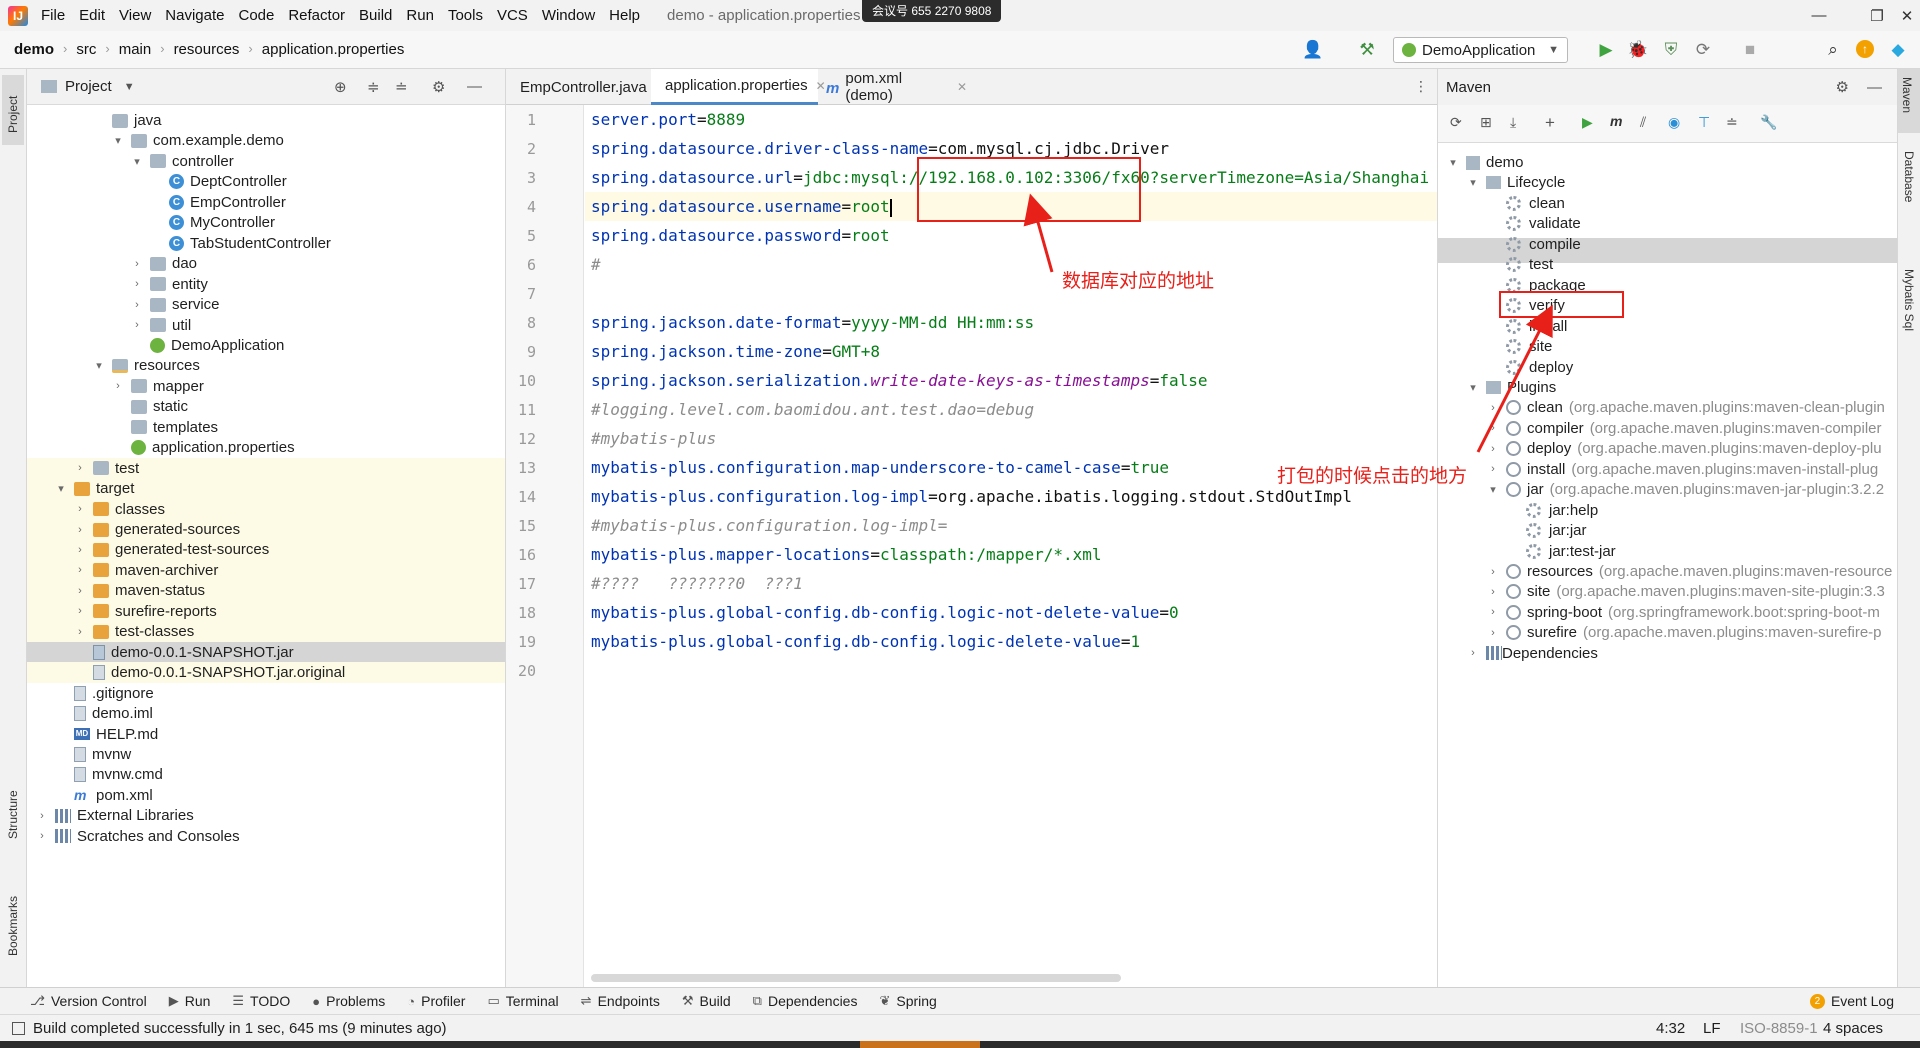 Image resolution: width=1920 pixels, height=1048 pixels. Describe the element at coordinates (1514, 378) in the screenshot. I see `package-arrow` at that location.